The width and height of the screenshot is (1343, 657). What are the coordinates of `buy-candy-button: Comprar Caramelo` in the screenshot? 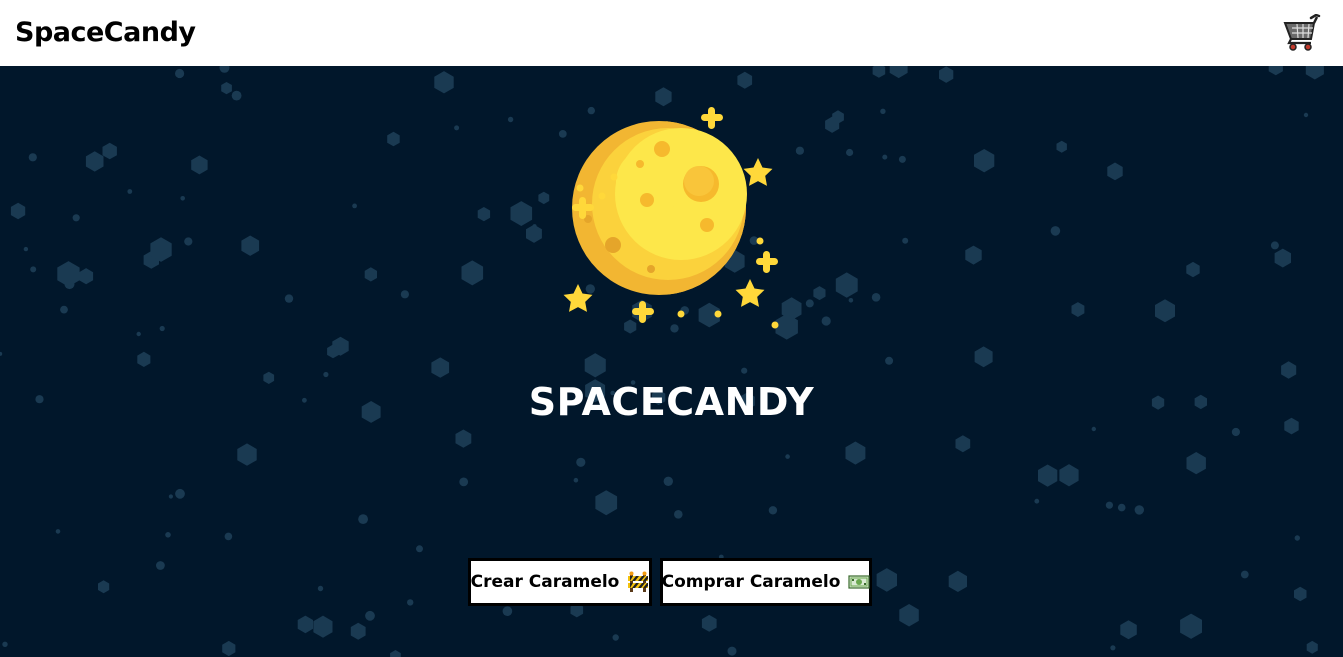 It's located at (766, 582).